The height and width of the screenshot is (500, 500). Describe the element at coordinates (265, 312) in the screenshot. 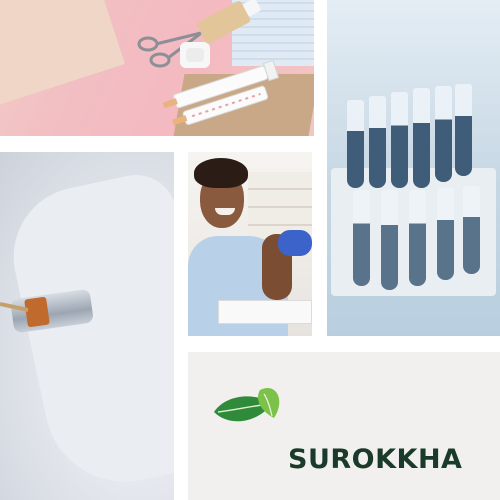

I see `laptop` at that location.